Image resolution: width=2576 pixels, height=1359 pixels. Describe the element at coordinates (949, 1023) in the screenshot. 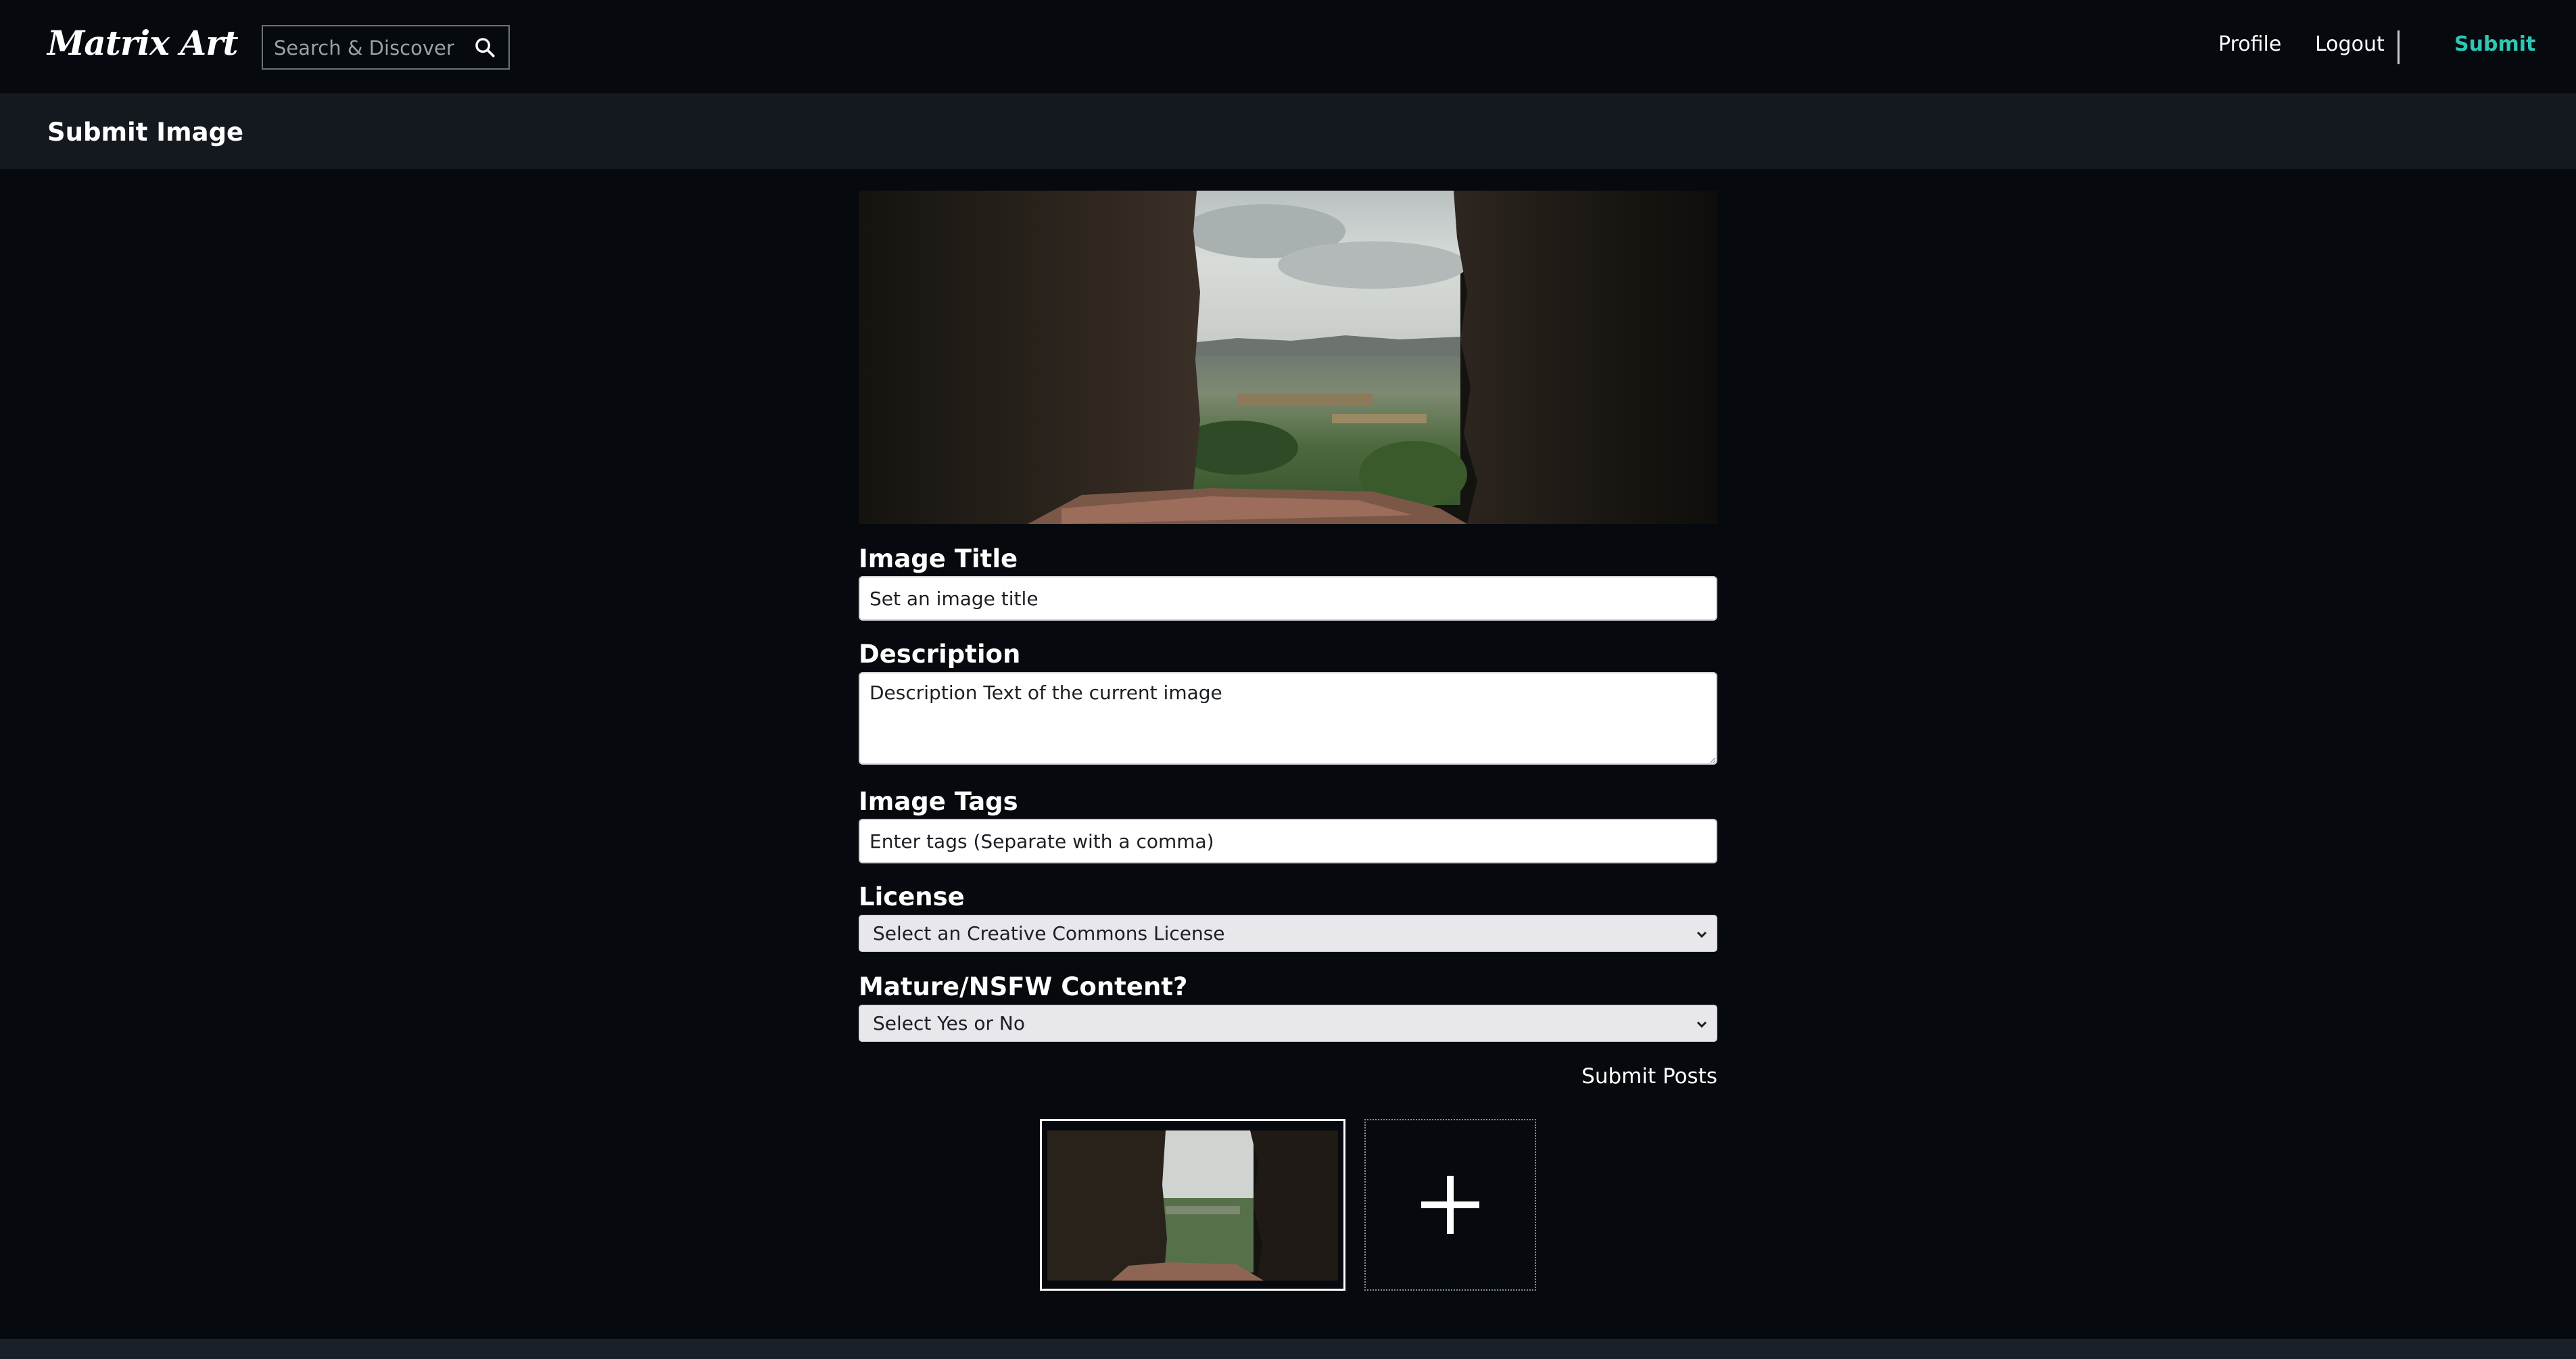

I see `nsfw-selected-value: Select Yes or No` at that location.